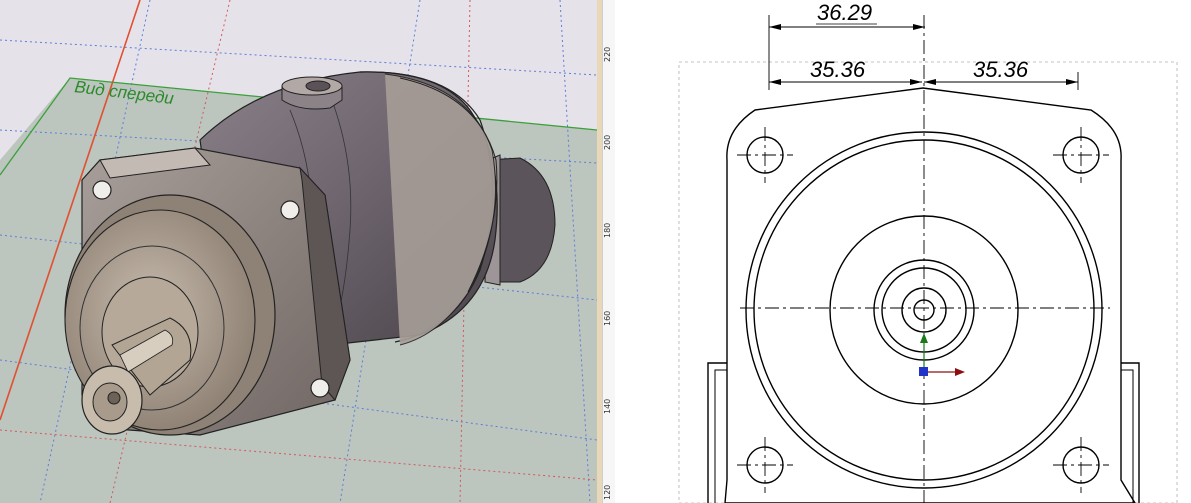 The height and width of the screenshot is (503, 1191). What do you see at coordinates (607, 54) in the screenshot?
I see `ruler-tick-label: 220` at bounding box center [607, 54].